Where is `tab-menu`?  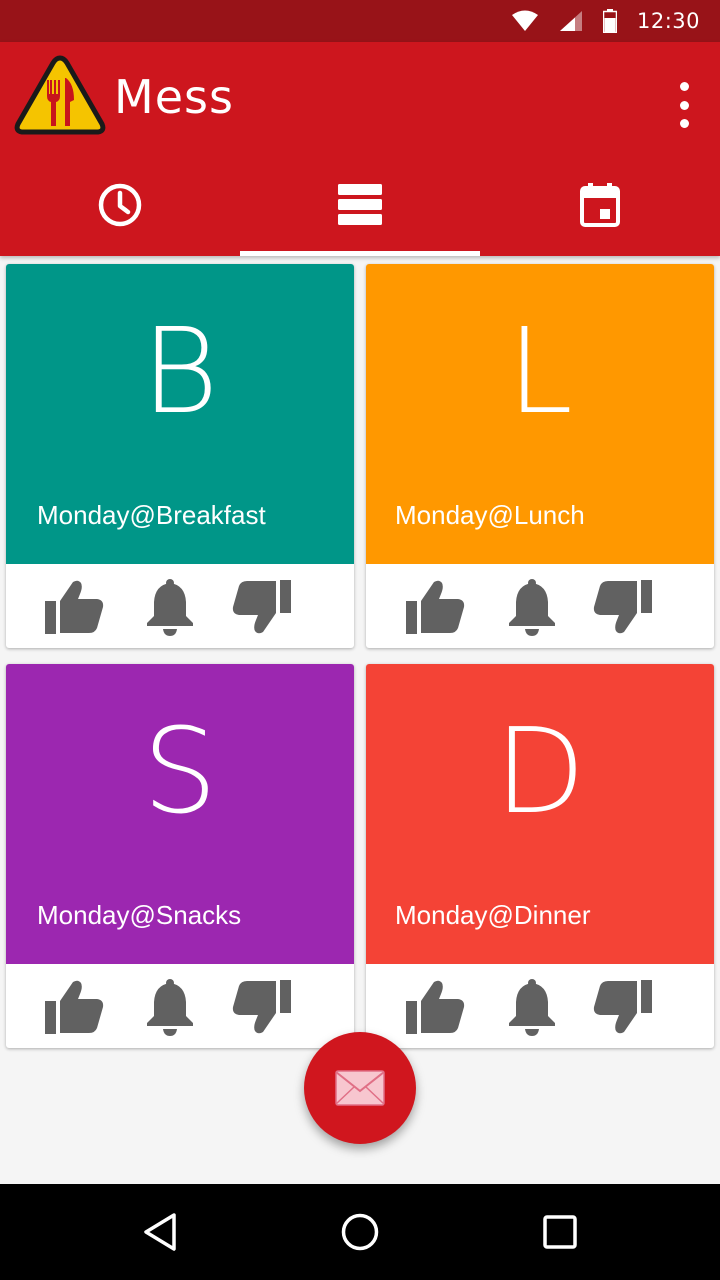 tab-menu is located at coordinates (360, 209).